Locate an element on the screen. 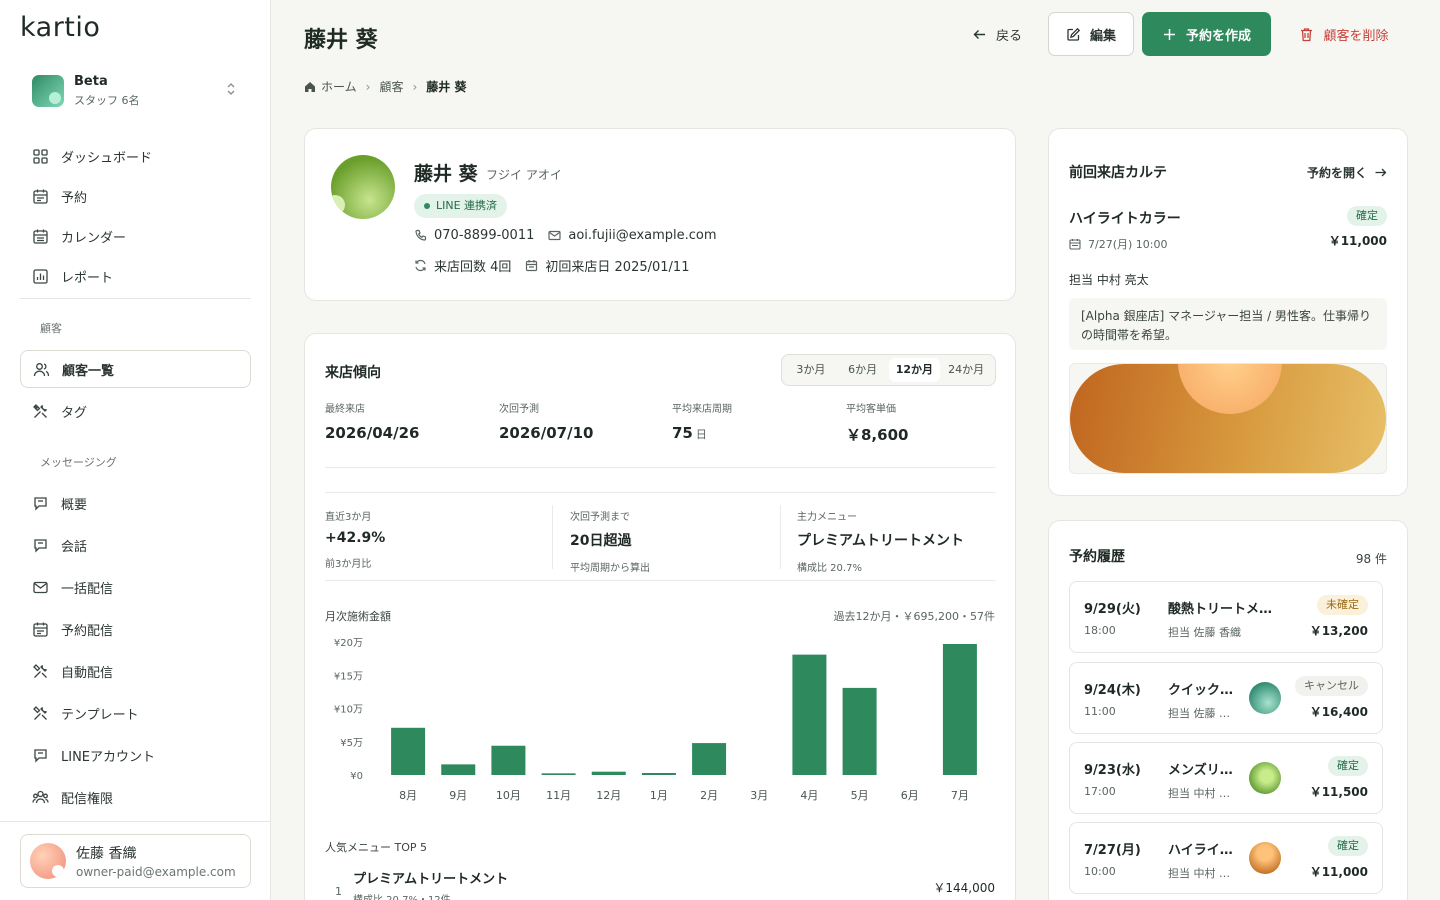 The height and width of the screenshot is (900, 1440). history-time: 10:00 is located at coordinates (1100, 871).